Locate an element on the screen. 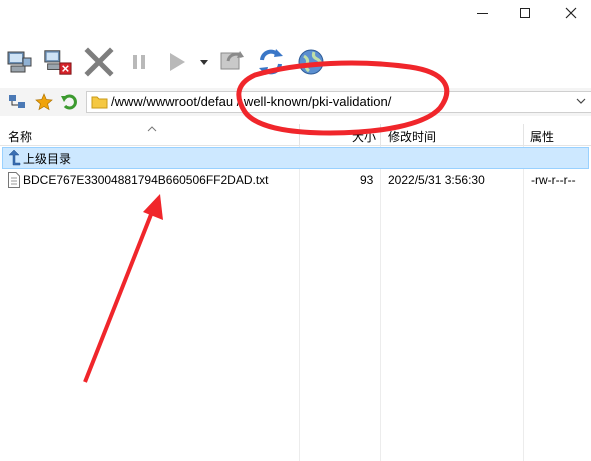 The image size is (591, 461). cancel-icon is located at coordinates (99, 62).